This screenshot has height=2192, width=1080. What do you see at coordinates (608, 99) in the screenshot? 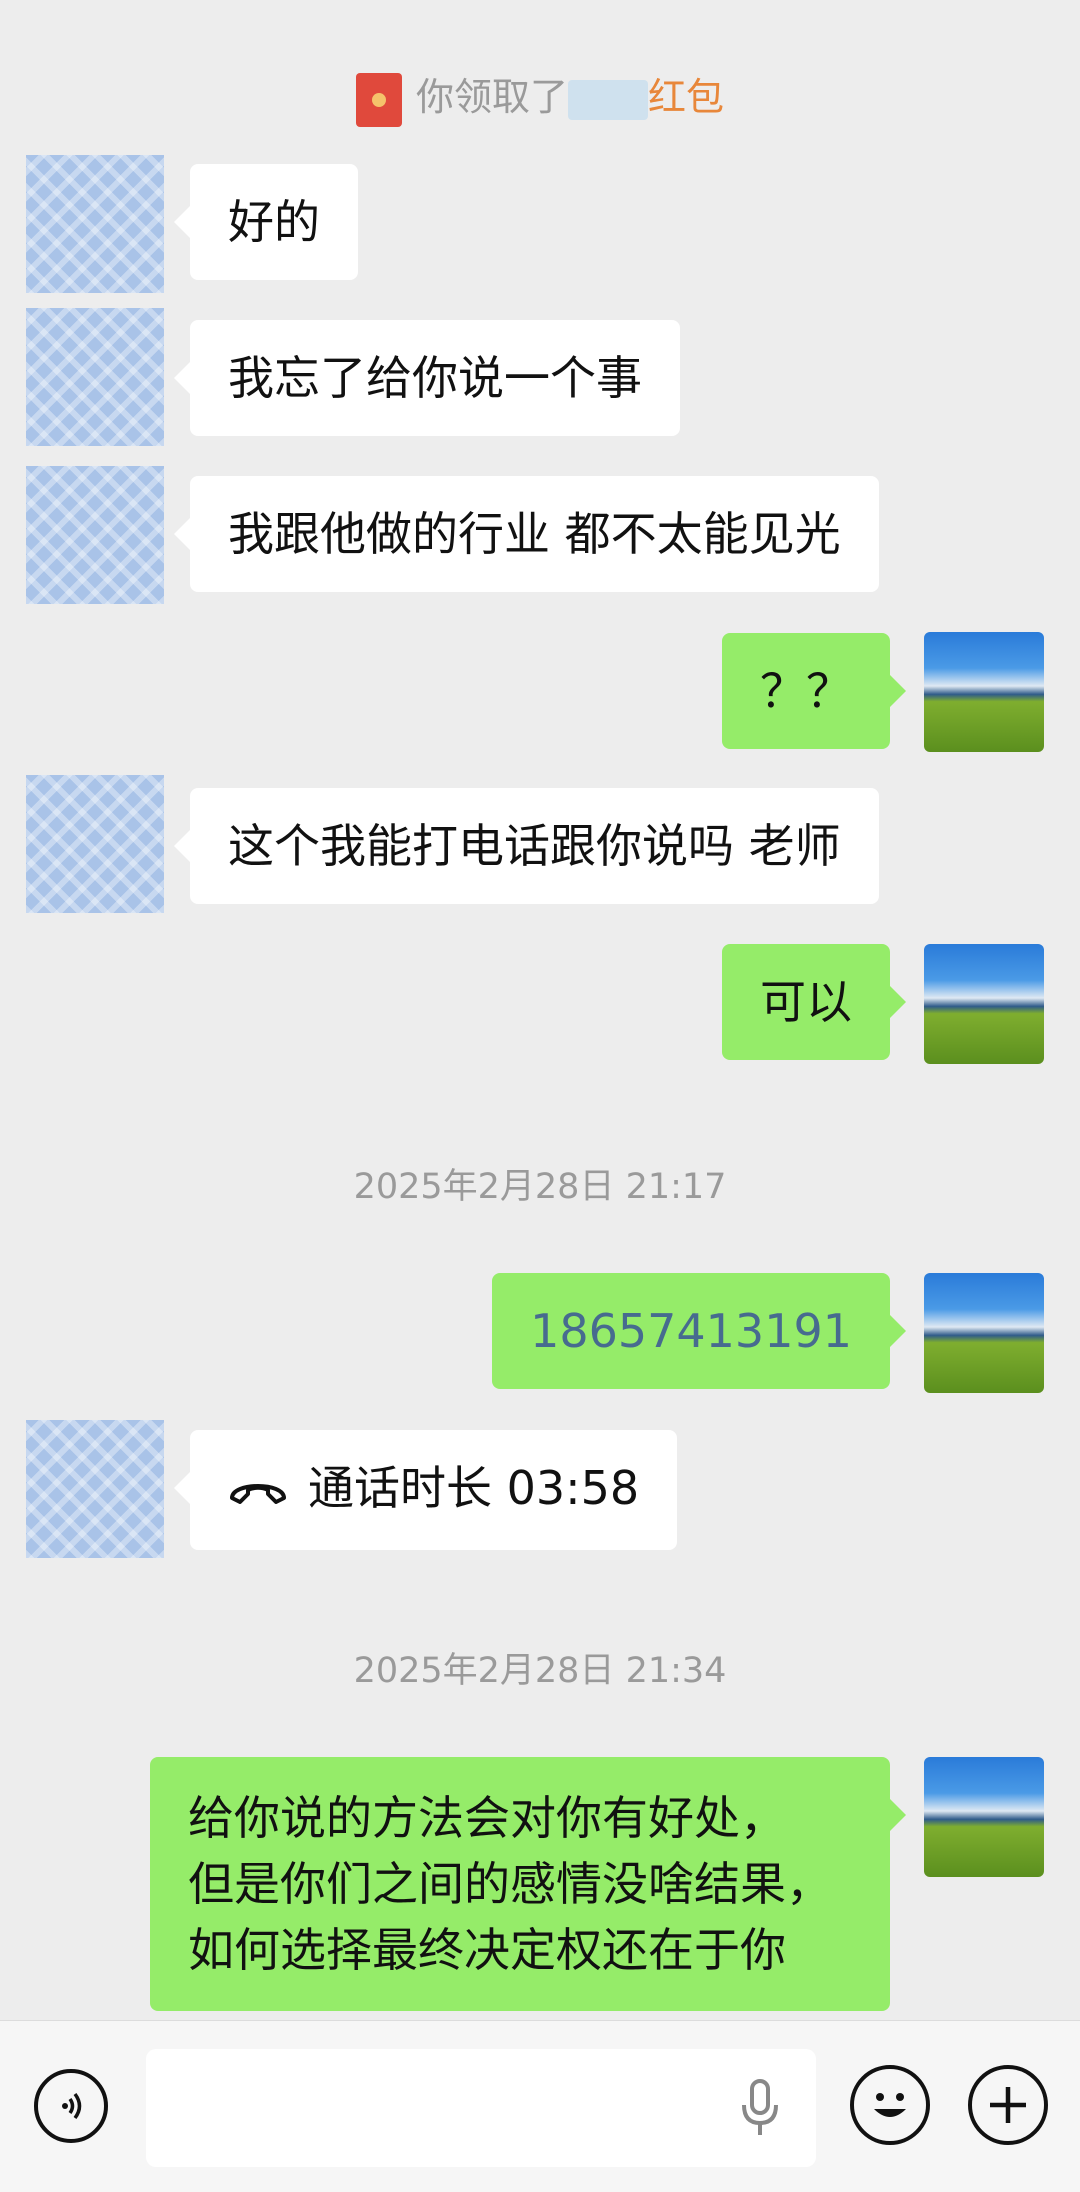
I see `blurred-name` at bounding box center [608, 99].